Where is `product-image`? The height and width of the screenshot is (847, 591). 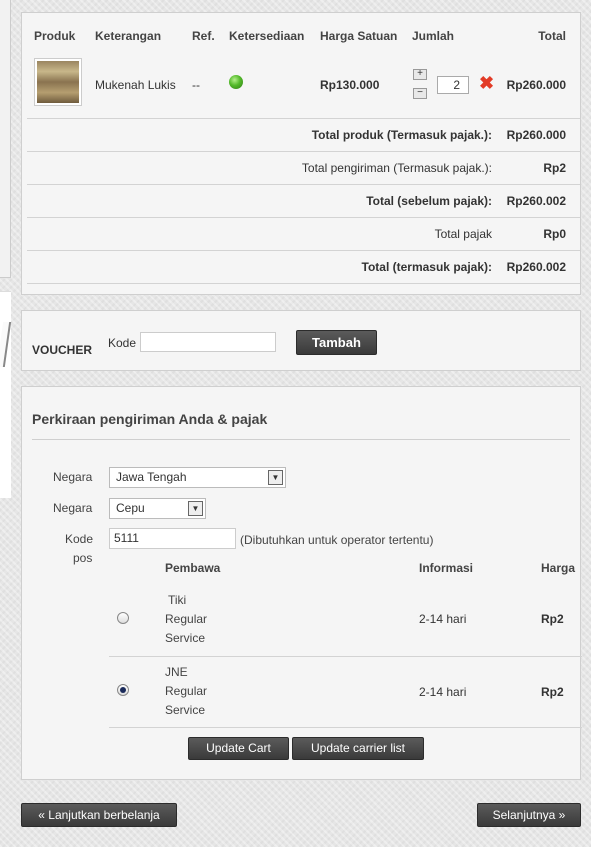
product-image is located at coordinates (58, 82).